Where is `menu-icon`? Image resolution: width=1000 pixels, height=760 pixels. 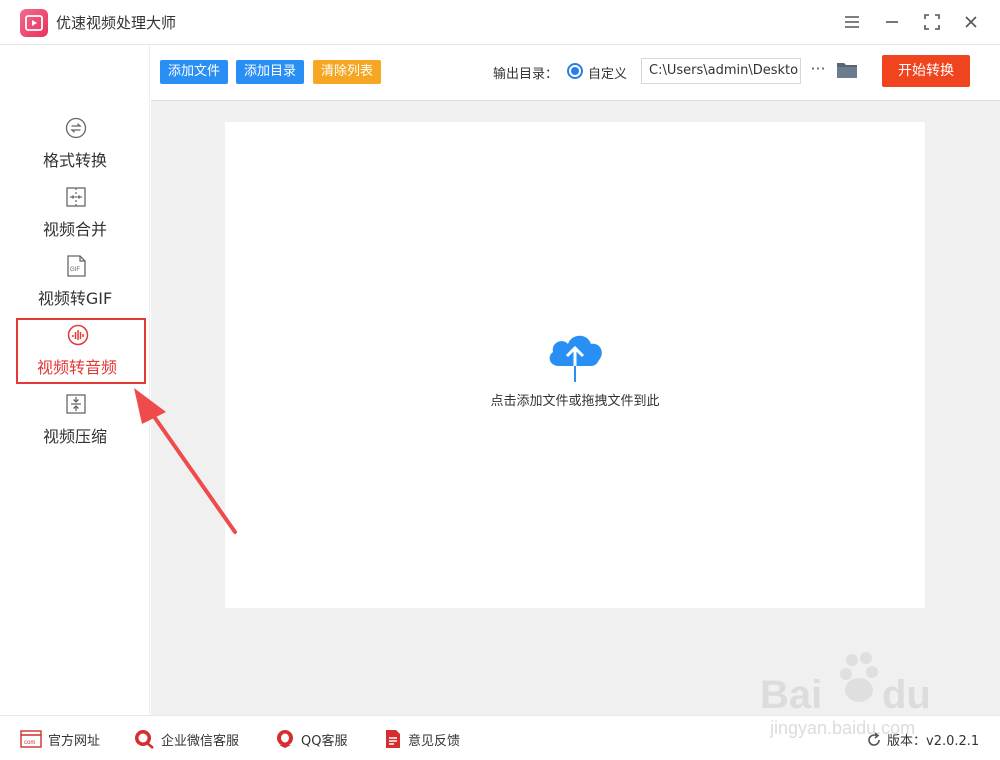
menu-icon is located at coordinates (852, 22).